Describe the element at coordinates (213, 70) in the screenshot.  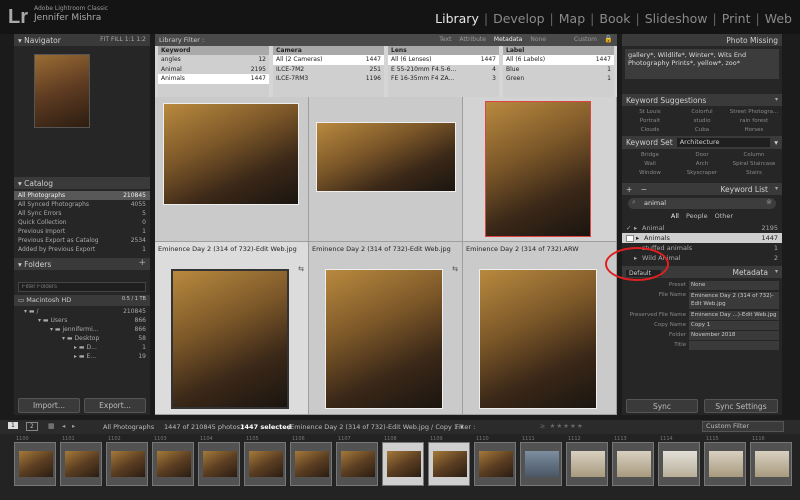
I see `filter-row: Animal 2195` at that location.